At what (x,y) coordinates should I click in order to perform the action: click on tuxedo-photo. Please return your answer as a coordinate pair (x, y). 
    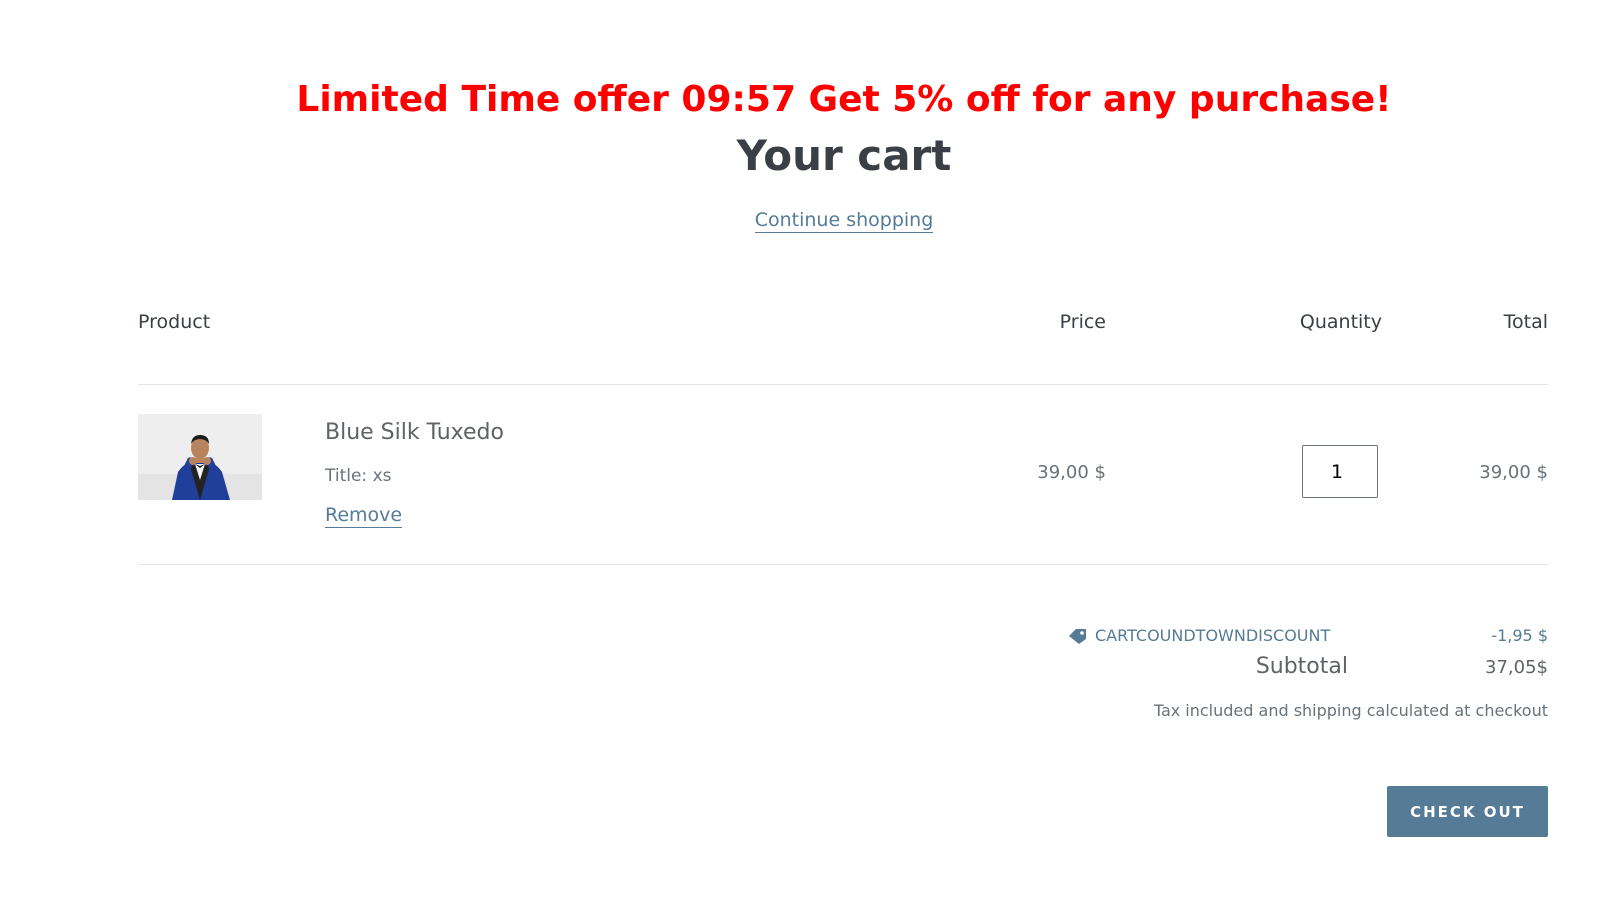
    Looking at the image, I should click on (200, 457).